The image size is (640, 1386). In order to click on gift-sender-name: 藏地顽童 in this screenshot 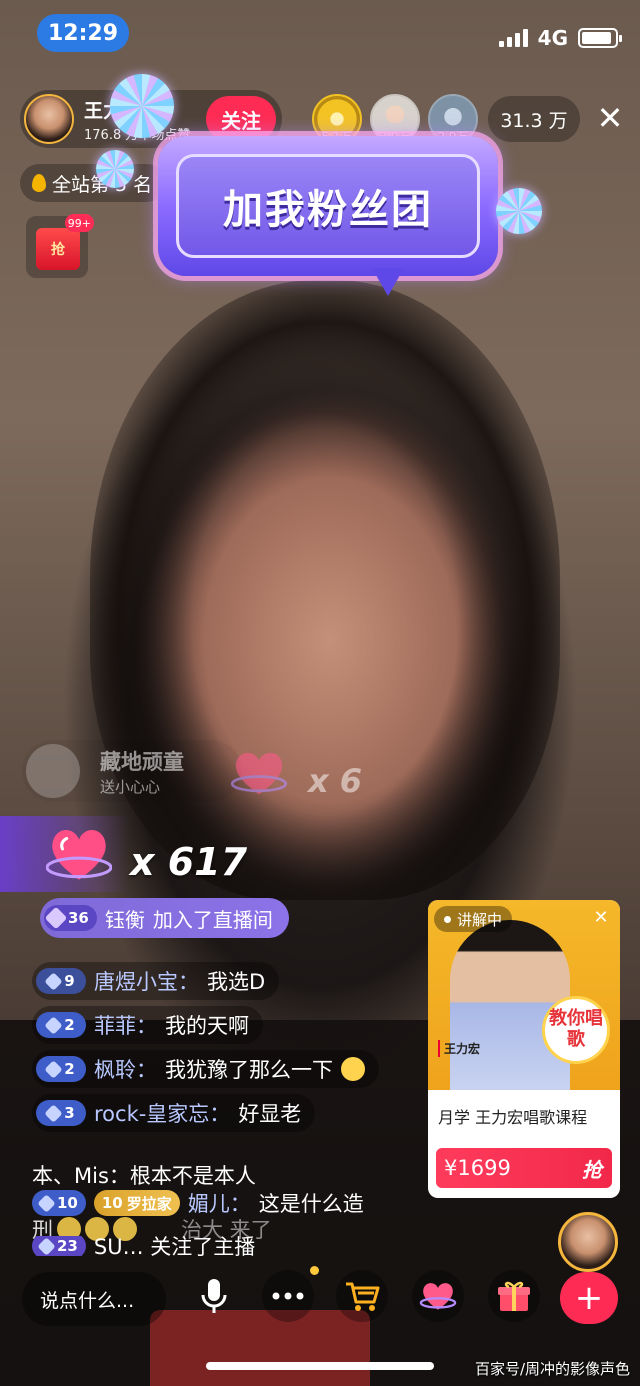, I will do `click(142, 762)`.